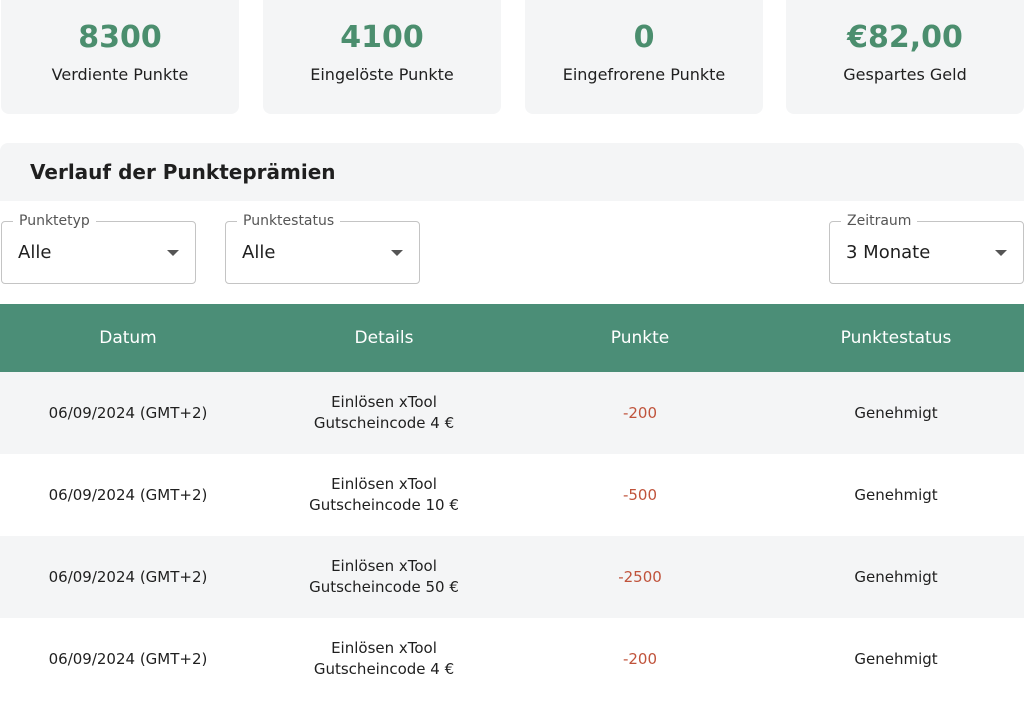 Image resolution: width=1024 pixels, height=701 pixels. I want to click on period-select: Zeitraum 3 Monate, so click(926, 248).